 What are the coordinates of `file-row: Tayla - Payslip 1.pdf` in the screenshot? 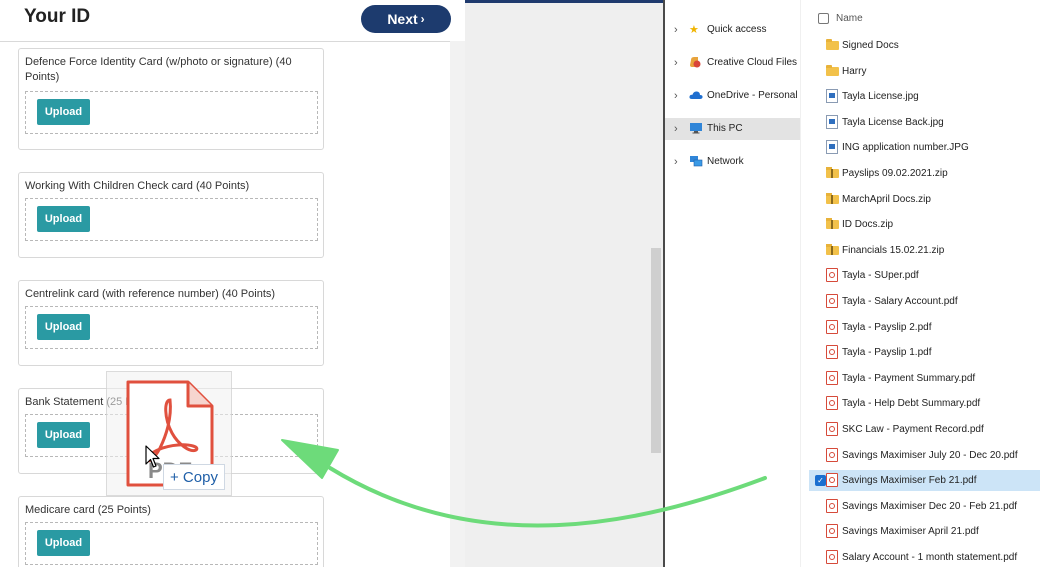 It's located at (924, 352).